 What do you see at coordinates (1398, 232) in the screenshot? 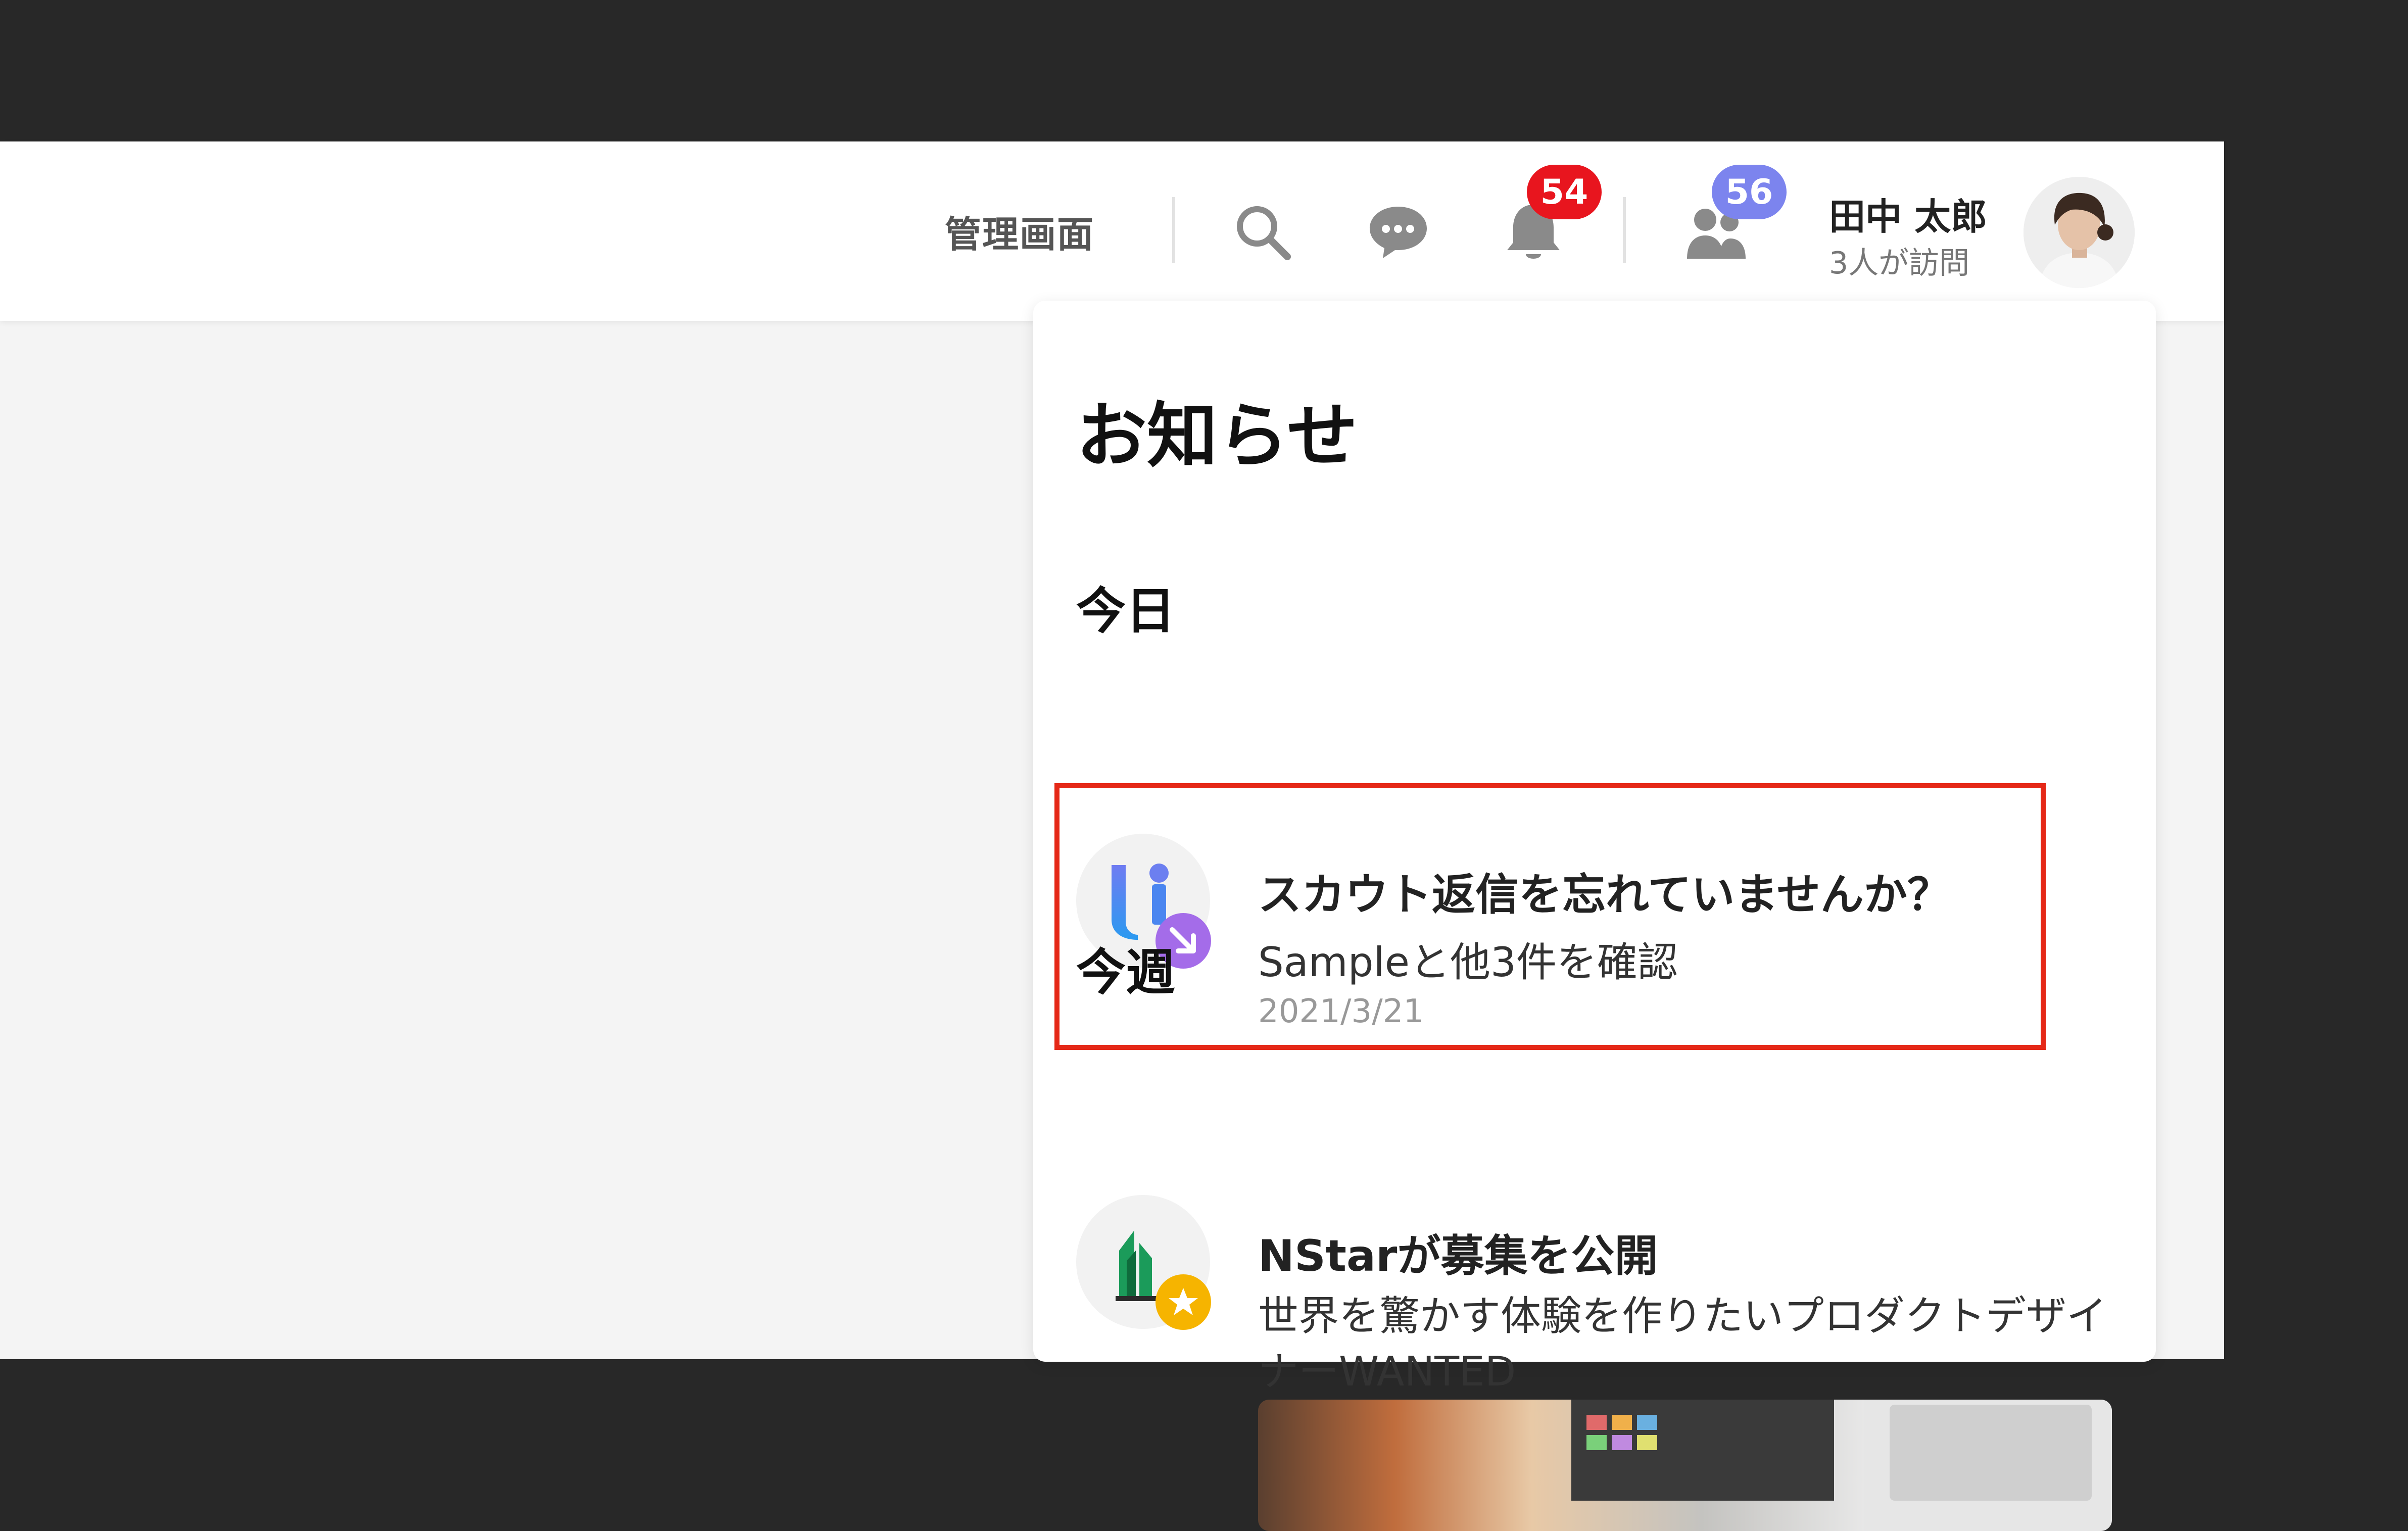
I see `chat-bubble-icon` at bounding box center [1398, 232].